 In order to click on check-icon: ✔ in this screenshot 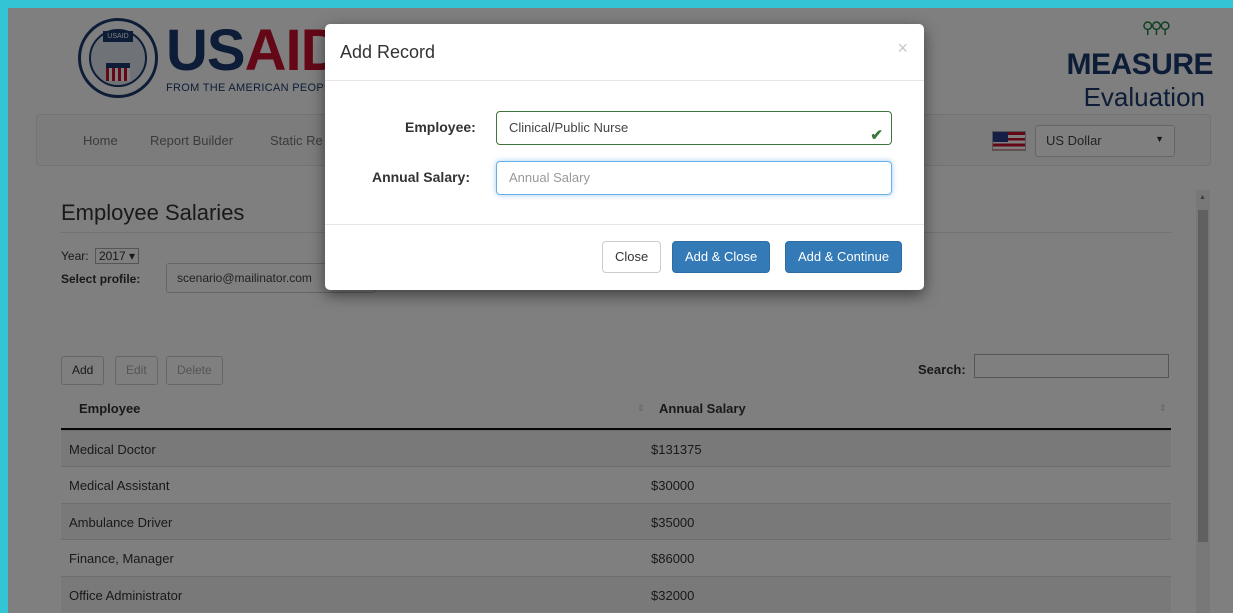, I will do `click(876, 135)`.